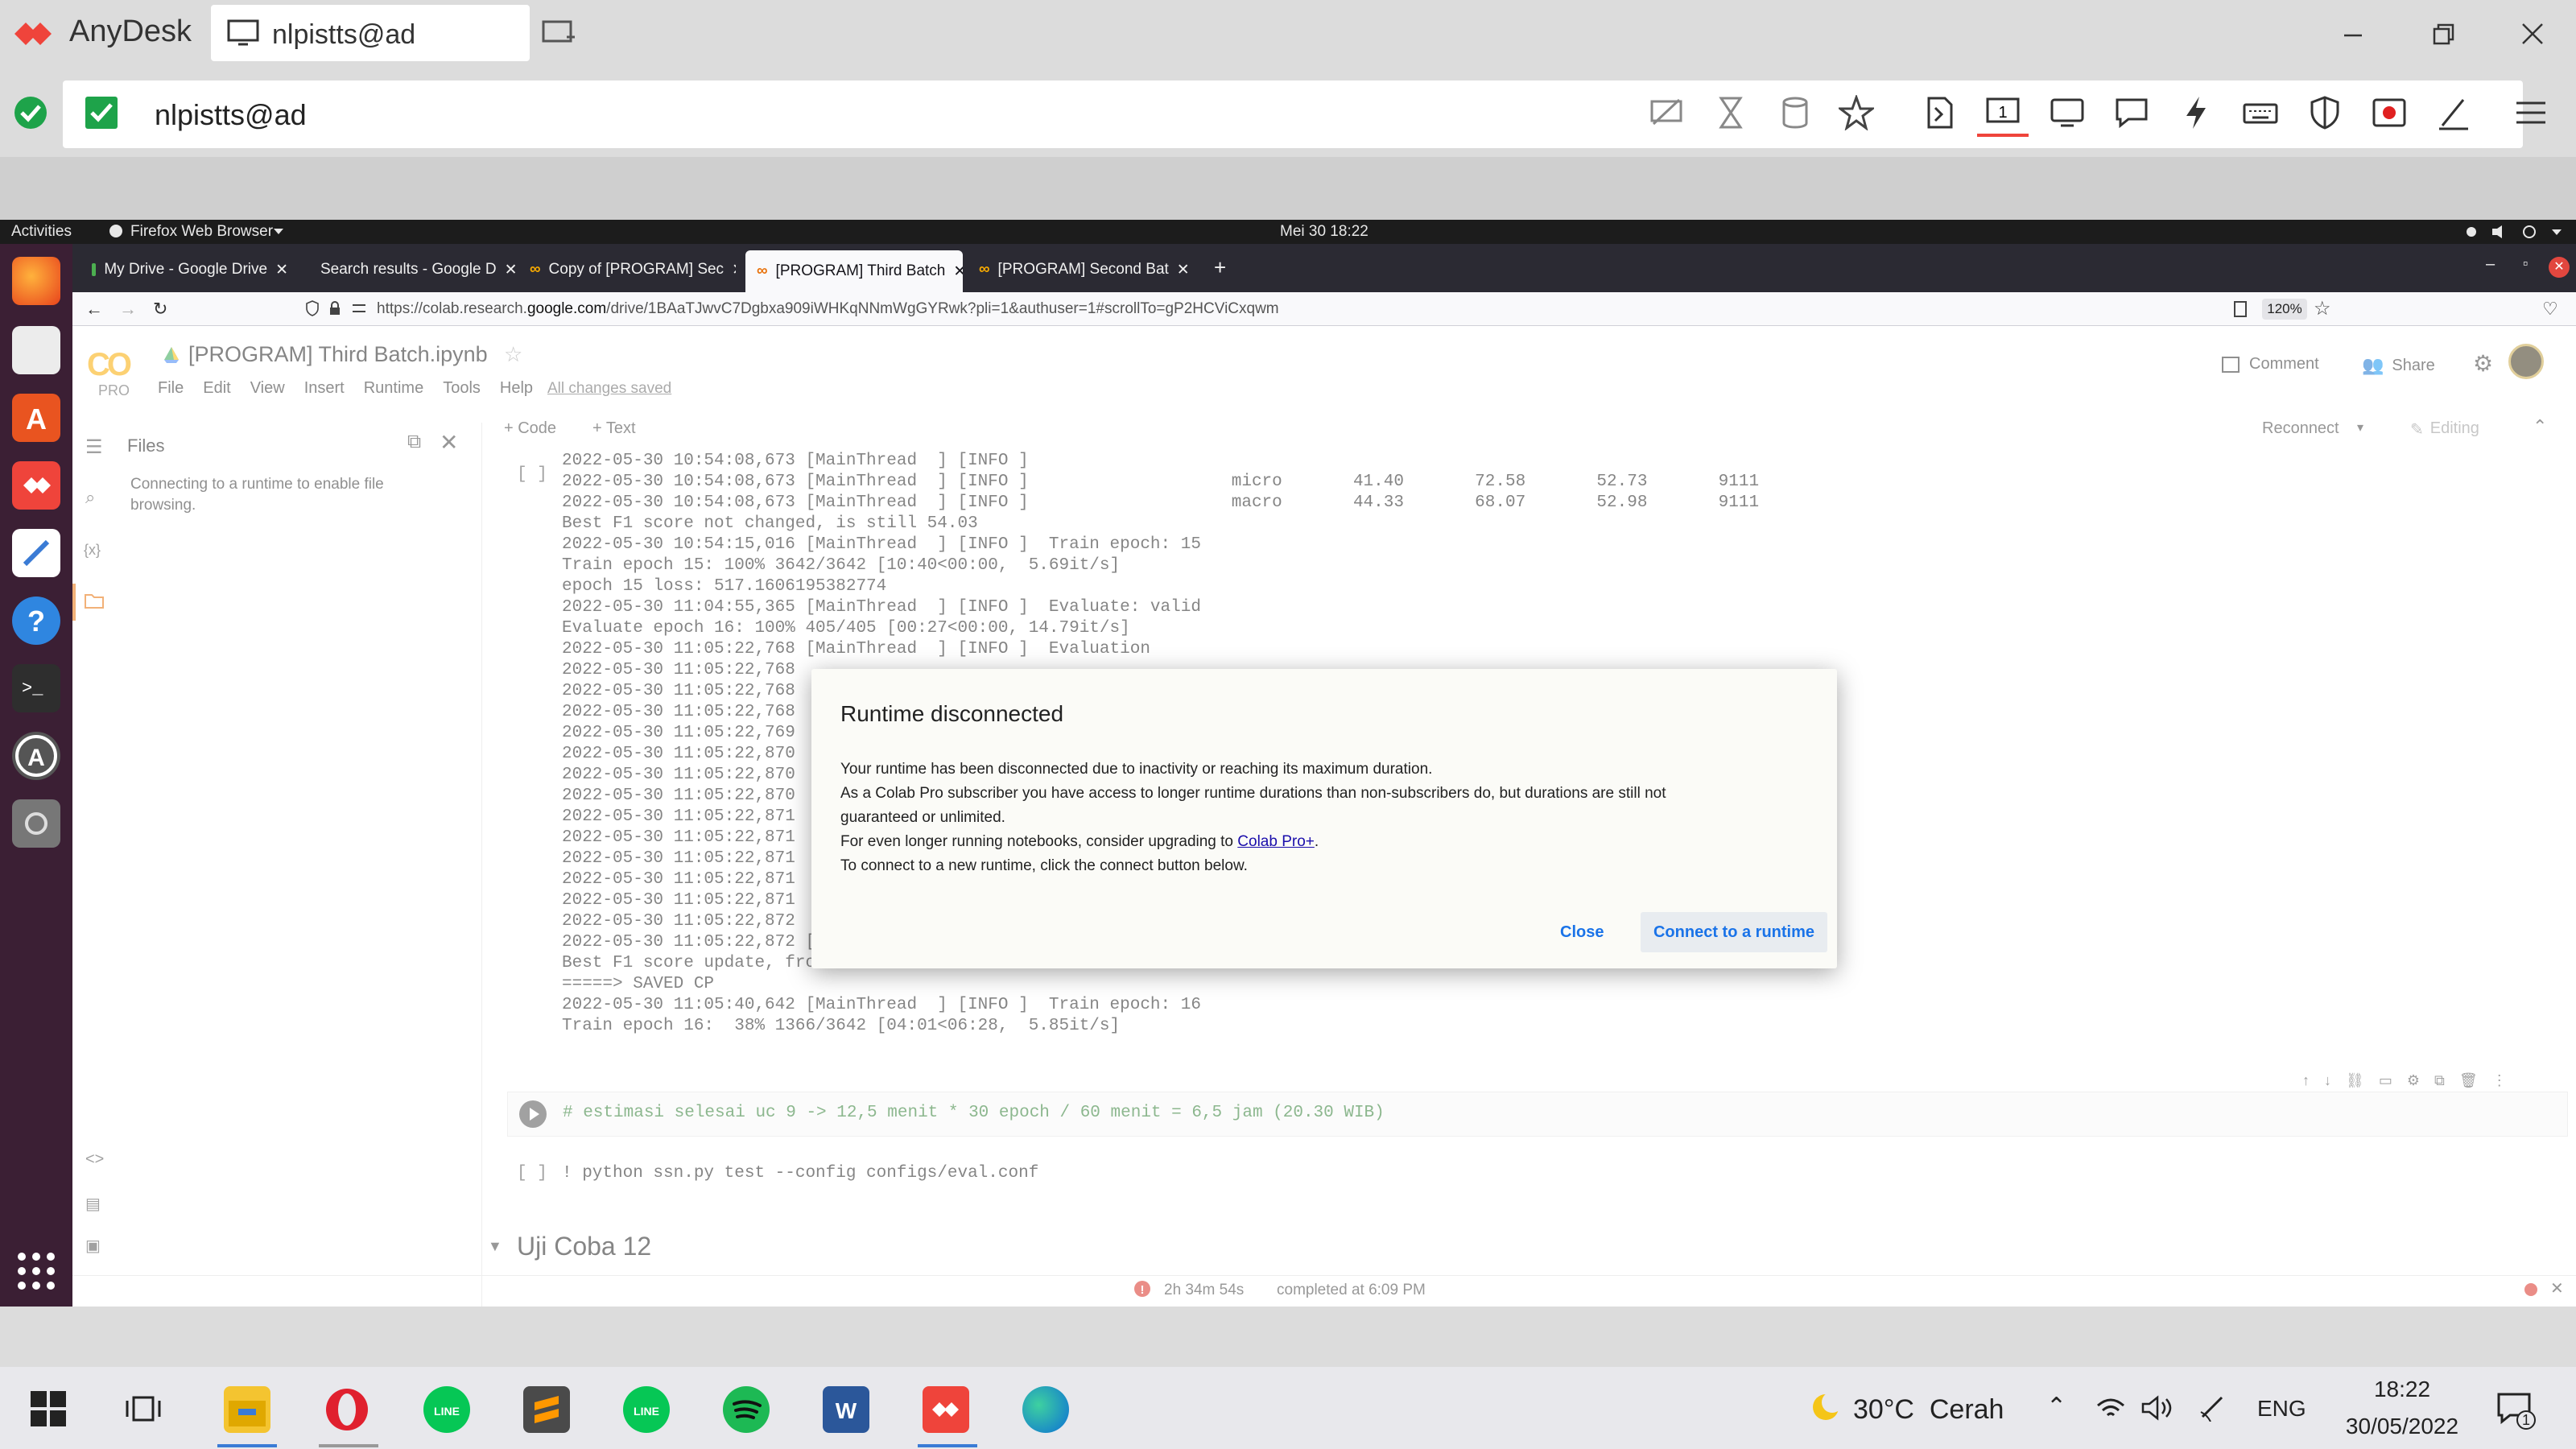  Describe the element at coordinates (1081, 269) in the screenshot. I see `tab-second-batch: ∞ [PROGRAM] Second Bat ✕` at that location.